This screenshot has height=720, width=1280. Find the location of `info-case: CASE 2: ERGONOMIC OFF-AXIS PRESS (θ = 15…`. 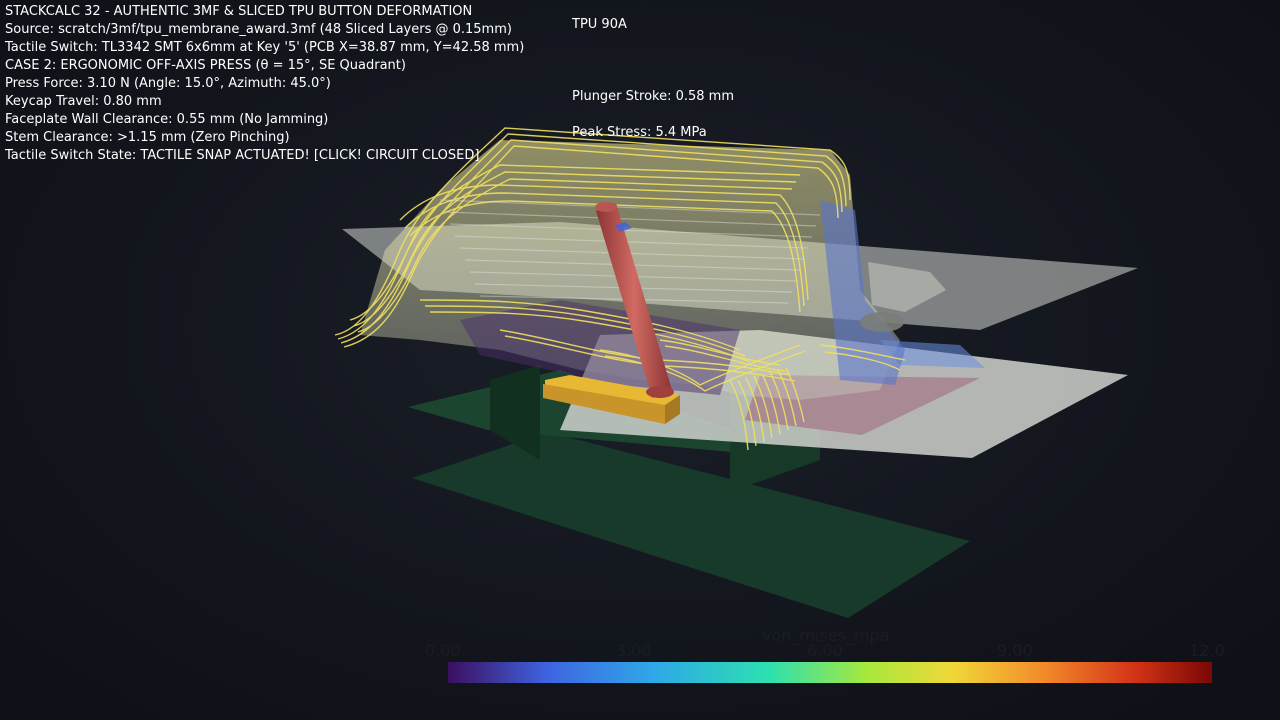

info-case: CASE 2: ERGONOMIC OFF-AXIS PRESS (θ = 15… is located at coordinates (205, 65).